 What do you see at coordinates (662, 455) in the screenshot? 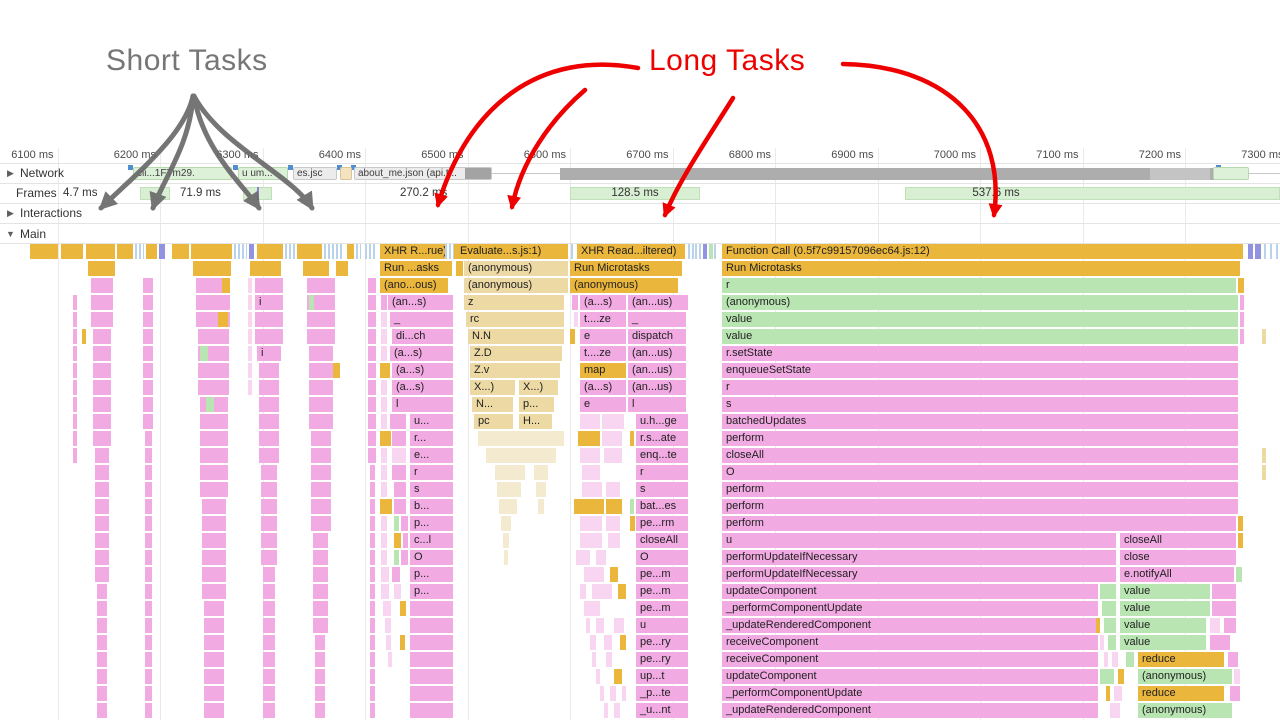
I see `flame-bar: enq...te` at bounding box center [662, 455].